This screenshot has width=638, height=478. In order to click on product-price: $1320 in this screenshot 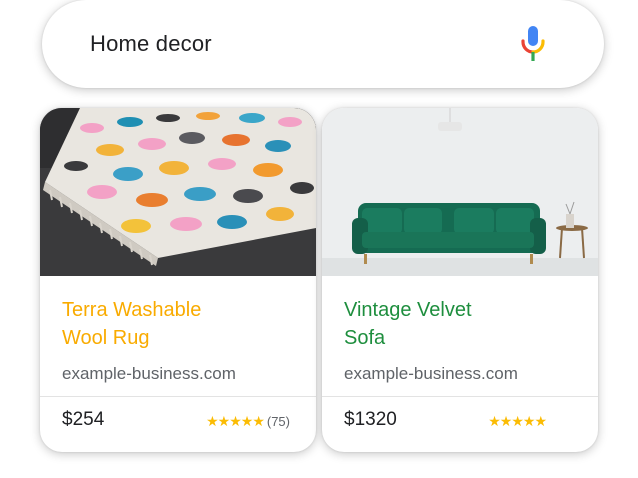, I will do `click(370, 419)`.